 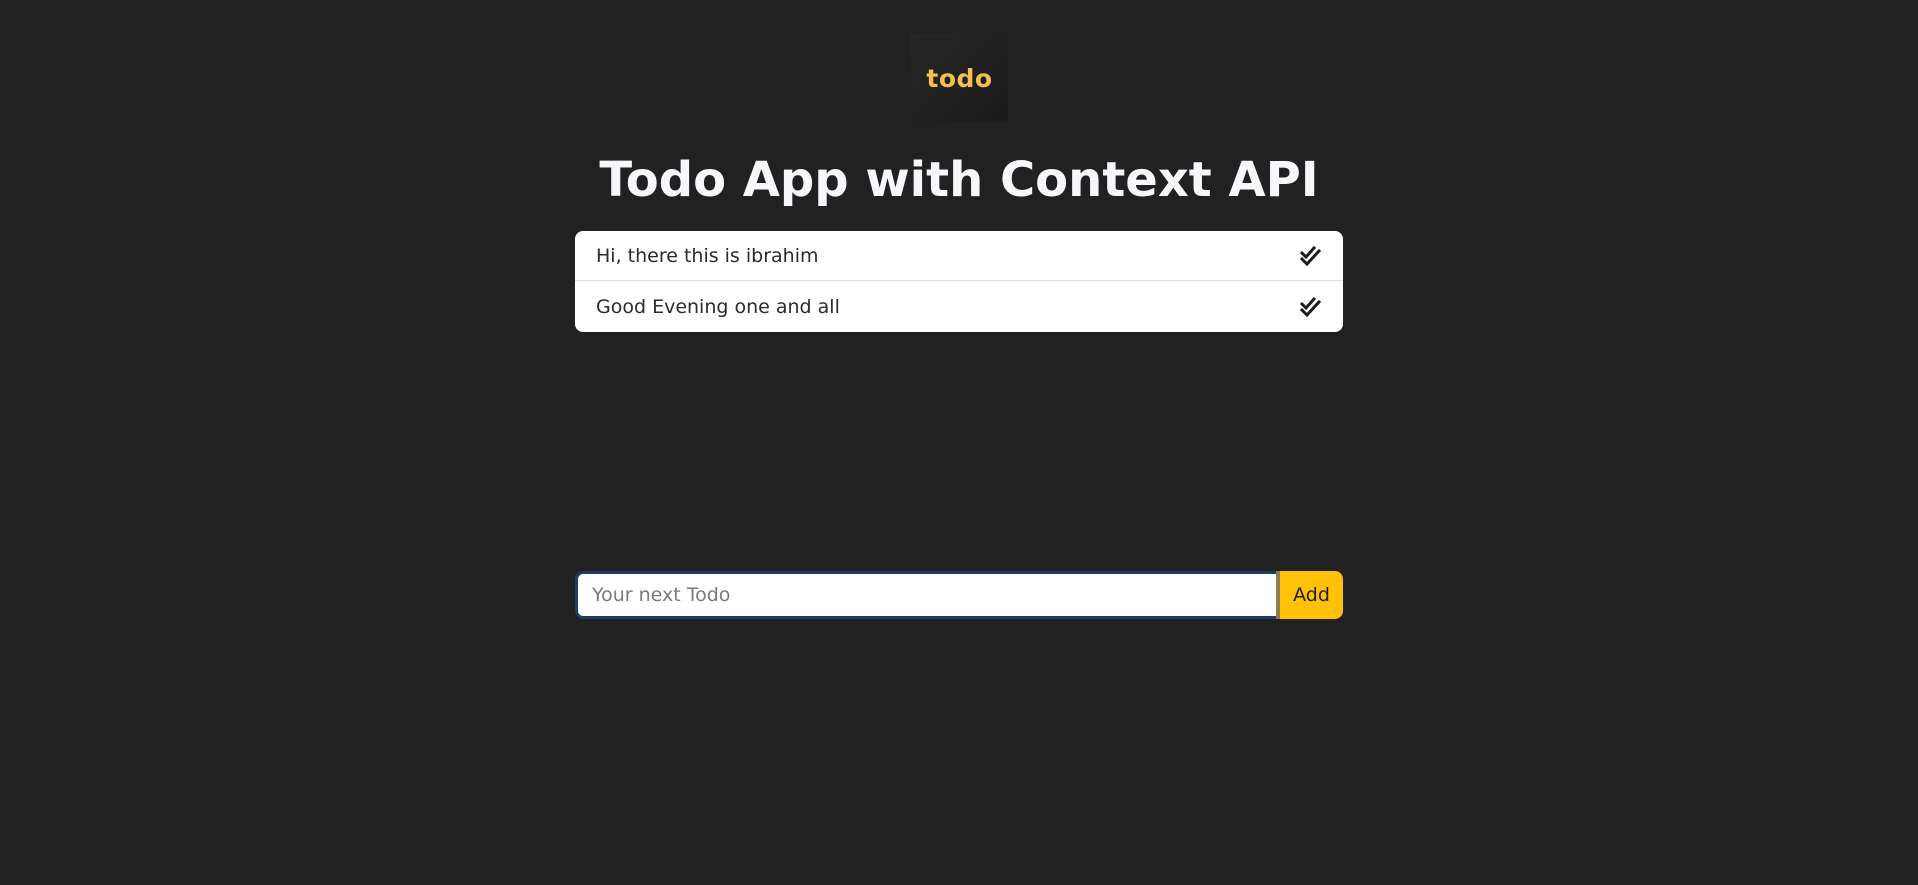 What do you see at coordinates (718, 306) in the screenshot?
I see `todo-item-text: Good Evening one and all` at bounding box center [718, 306].